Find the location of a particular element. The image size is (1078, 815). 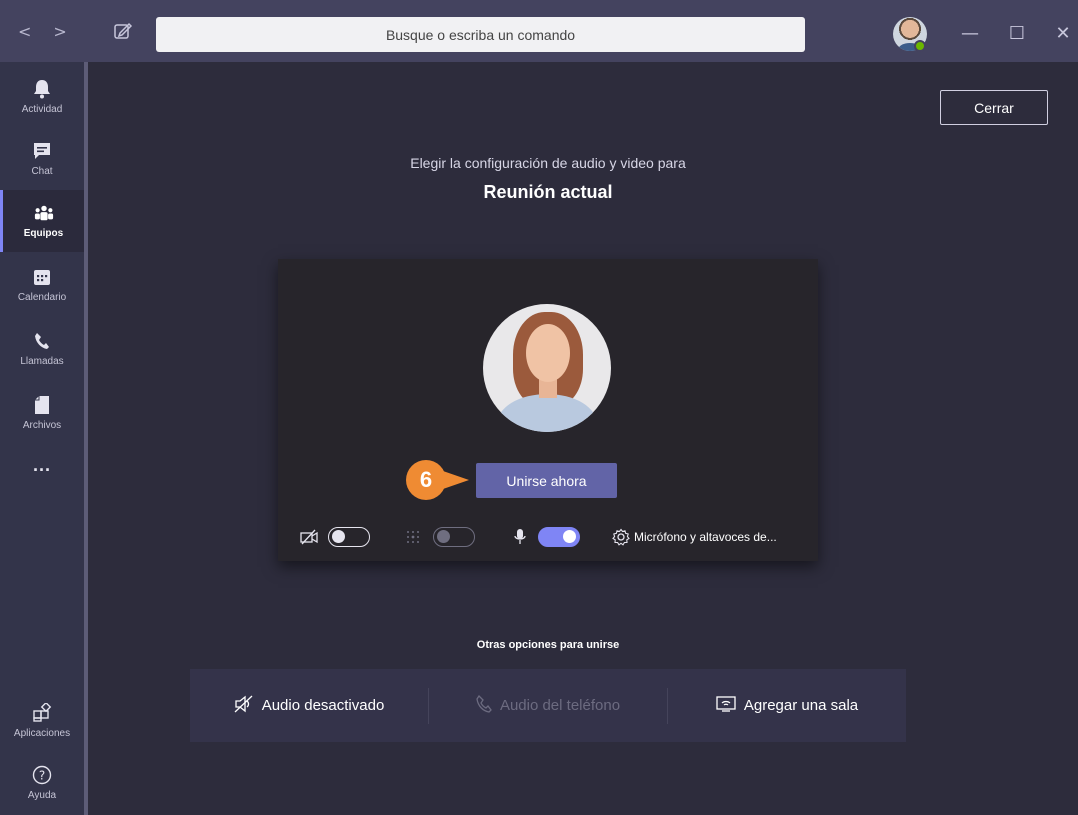

add-room-option: Agregar una sala is located at coordinates (787, 706).